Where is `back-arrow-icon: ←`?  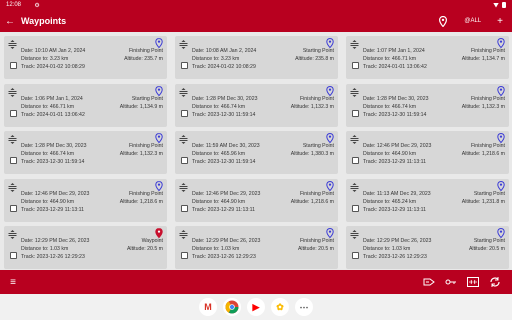 back-arrow-icon: ← is located at coordinates (10, 21).